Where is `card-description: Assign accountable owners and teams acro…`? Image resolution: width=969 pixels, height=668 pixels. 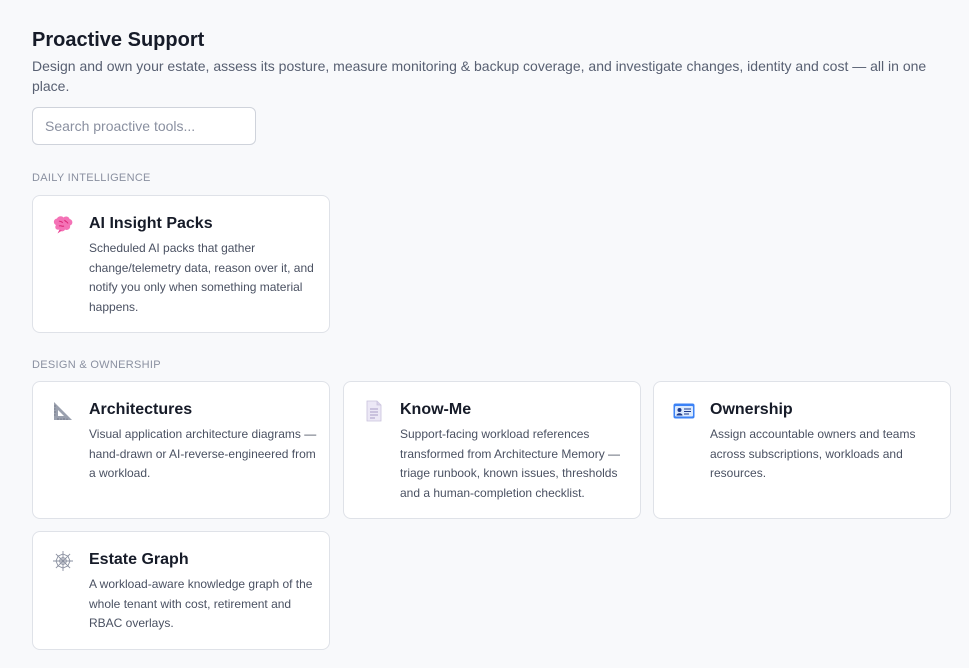
card-description: Assign accountable owners and teams acro… is located at coordinates (813, 454).